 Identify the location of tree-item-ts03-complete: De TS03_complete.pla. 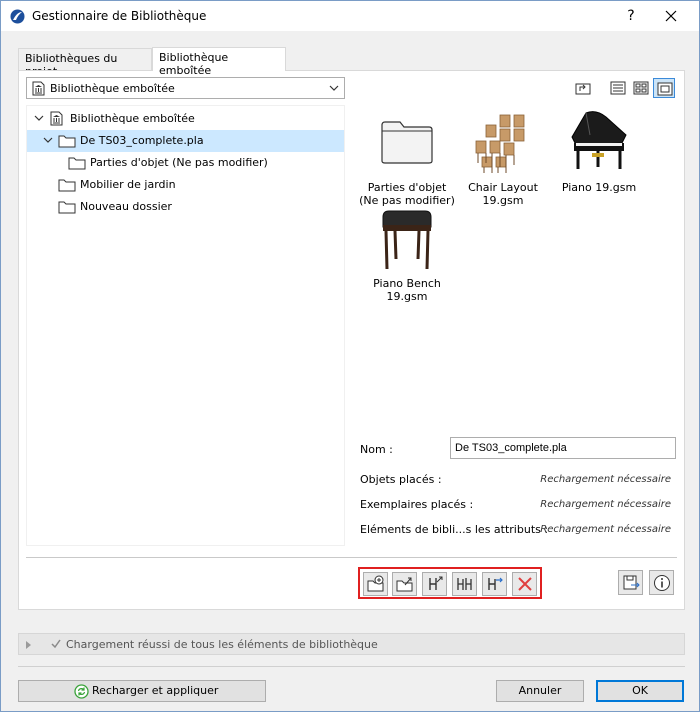
(185, 141).